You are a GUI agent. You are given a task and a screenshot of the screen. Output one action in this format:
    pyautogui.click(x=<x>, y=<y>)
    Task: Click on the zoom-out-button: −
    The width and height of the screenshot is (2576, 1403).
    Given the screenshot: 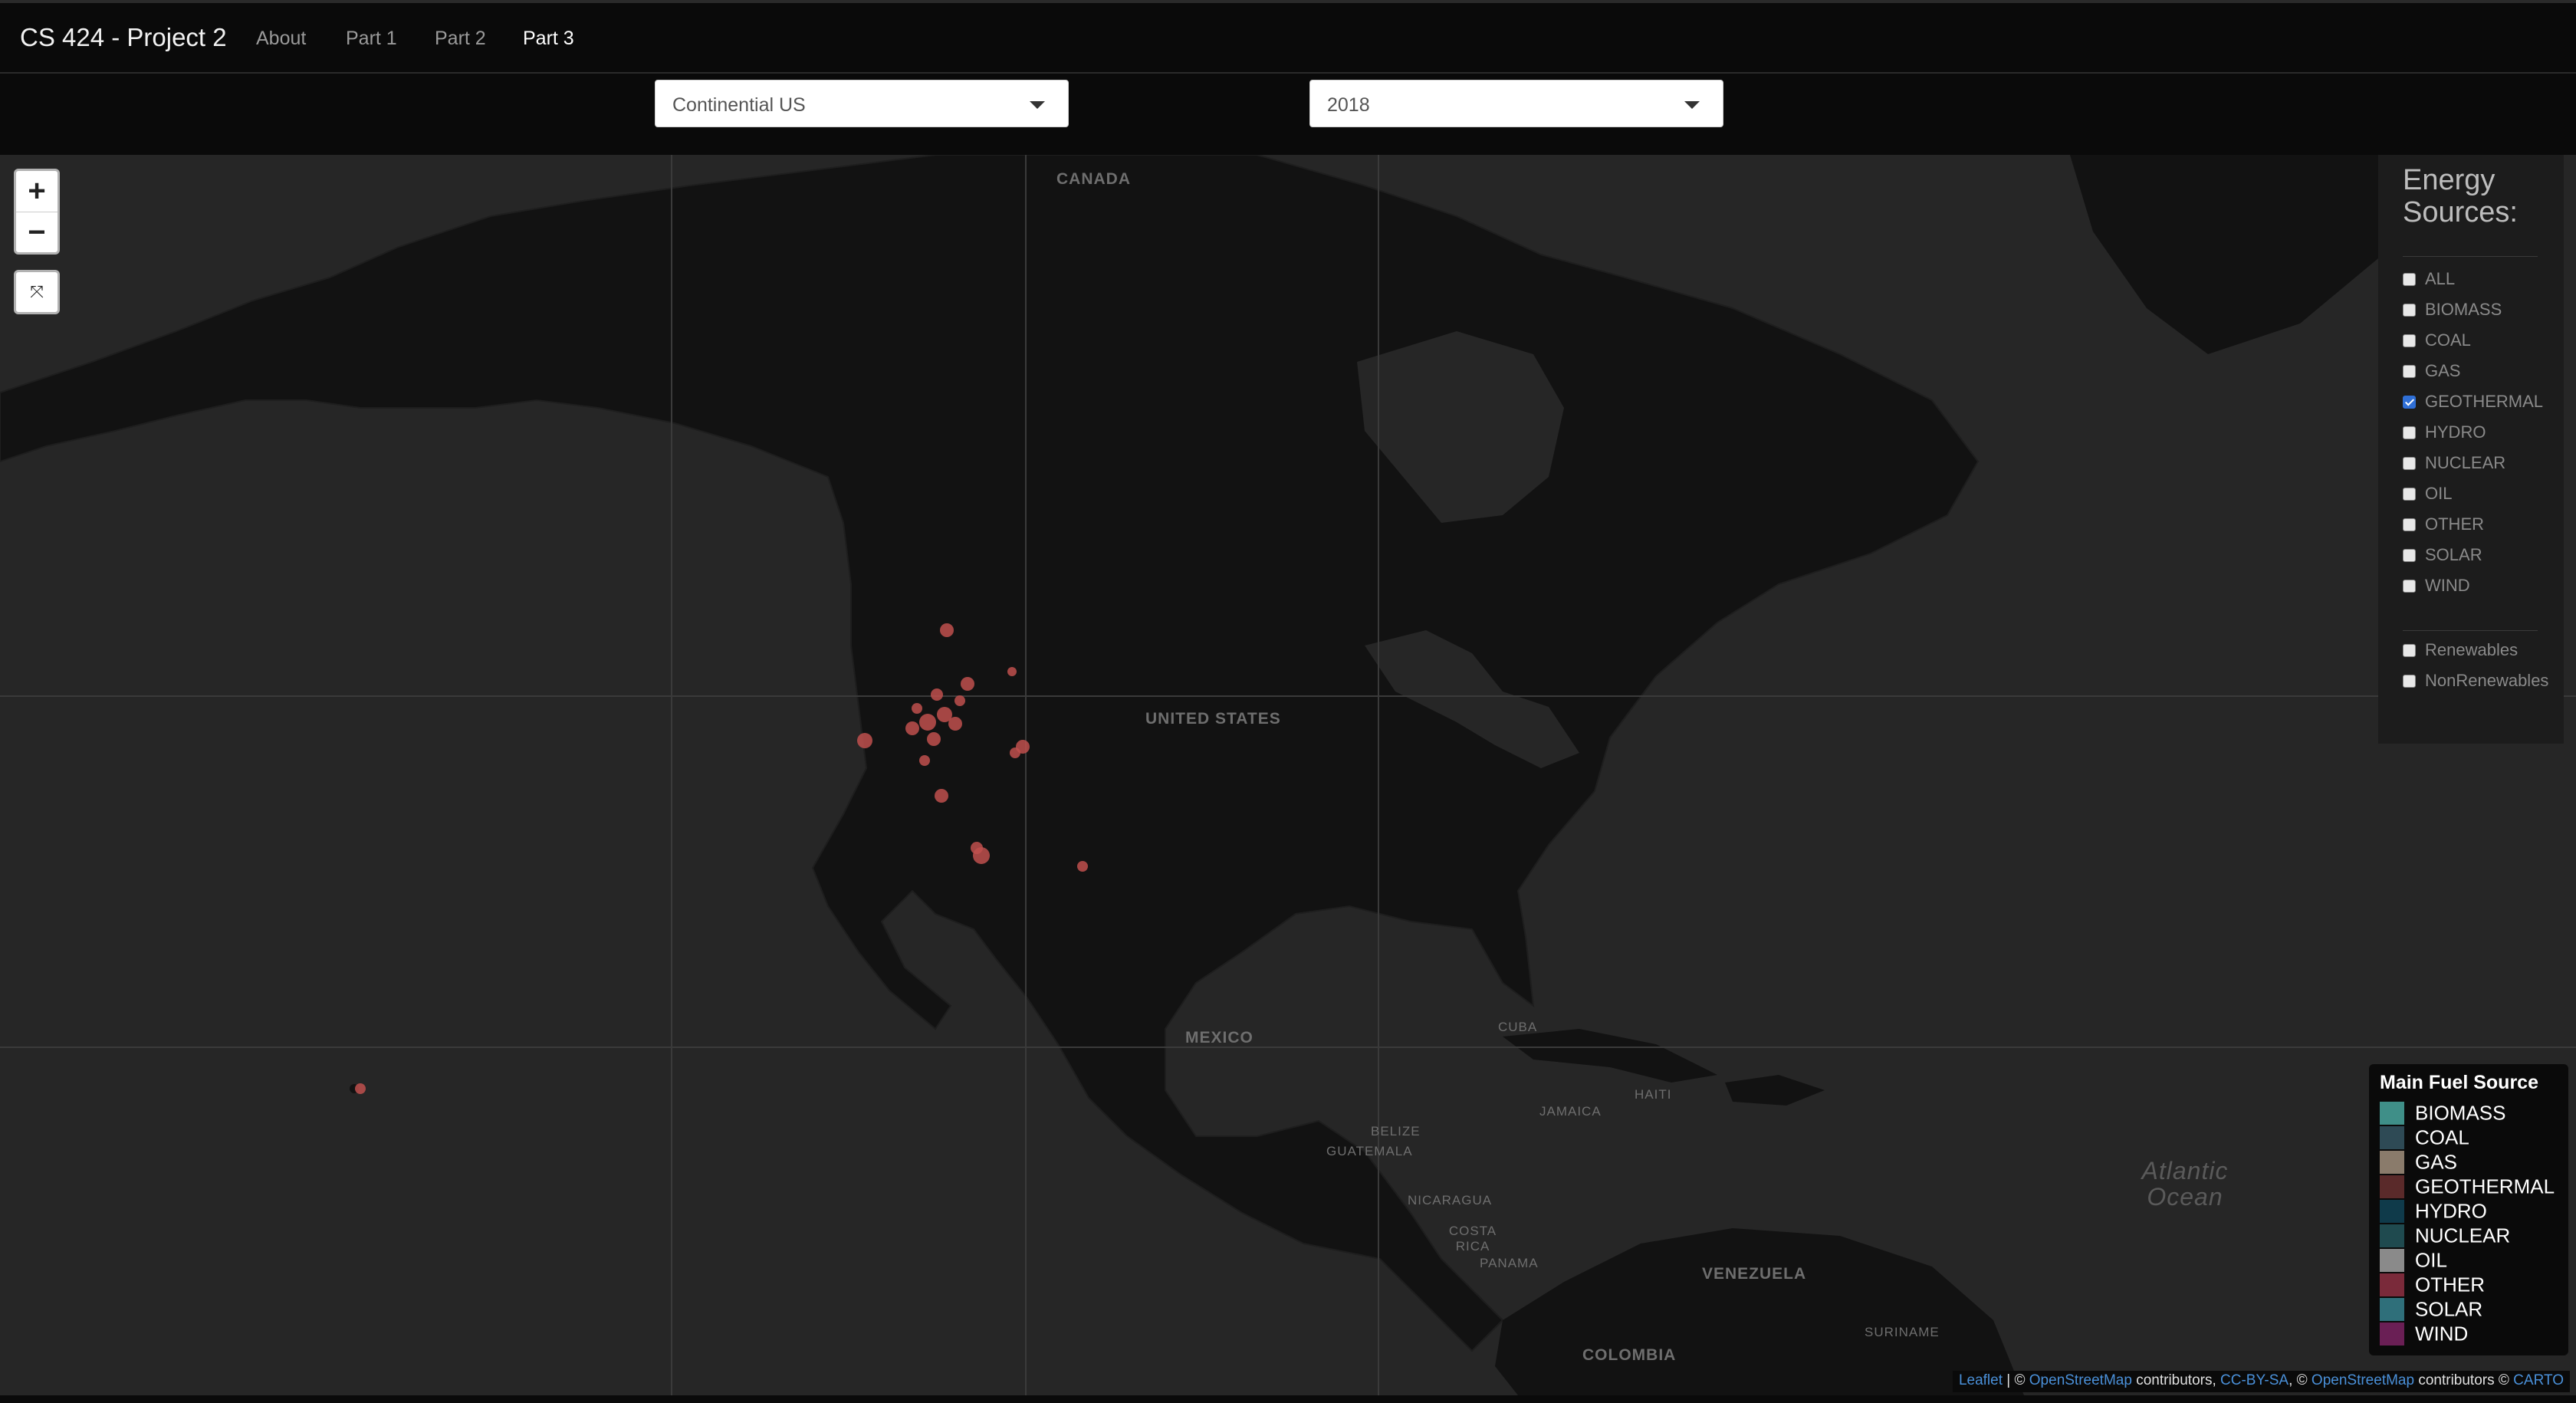 What is the action you would take?
    pyautogui.click(x=37, y=232)
    